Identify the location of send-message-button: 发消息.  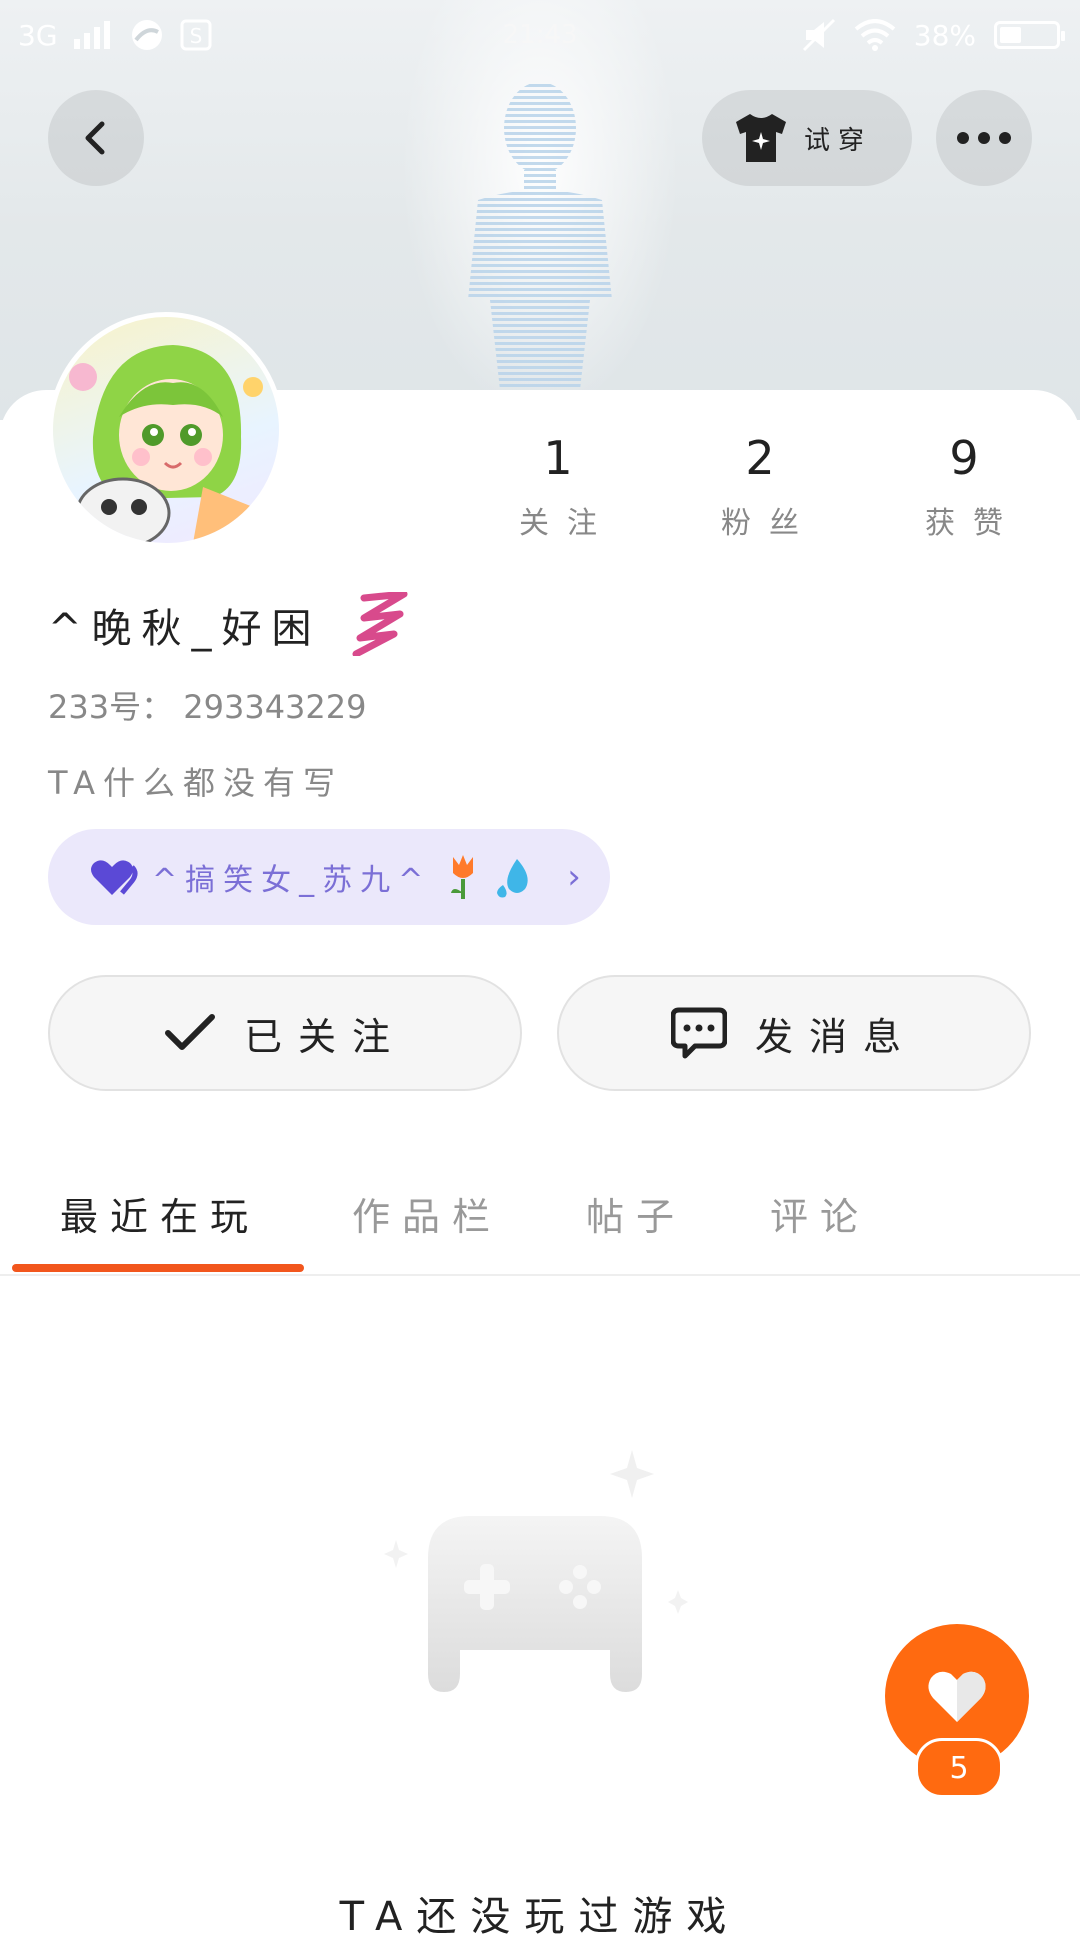
(794, 1033).